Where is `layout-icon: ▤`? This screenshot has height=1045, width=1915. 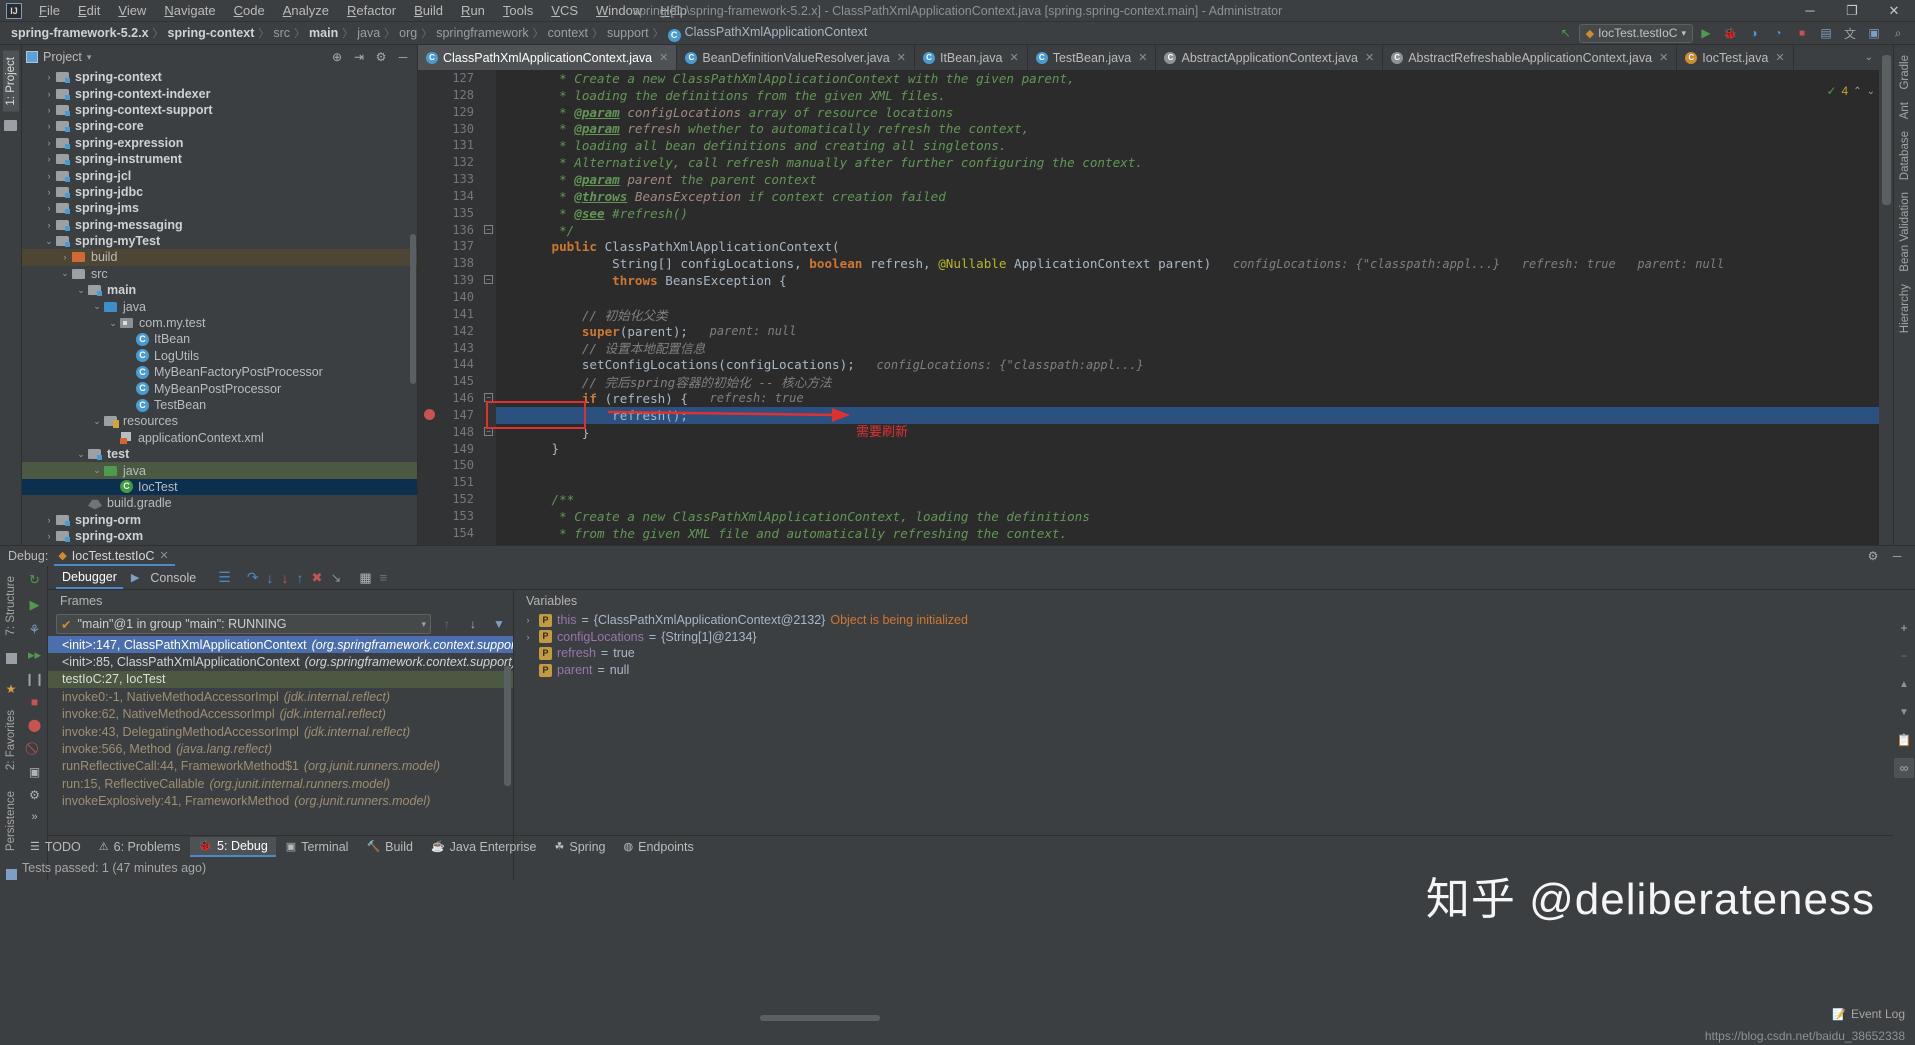 layout-icon: ▤ is located at coordinates (1826, 33).